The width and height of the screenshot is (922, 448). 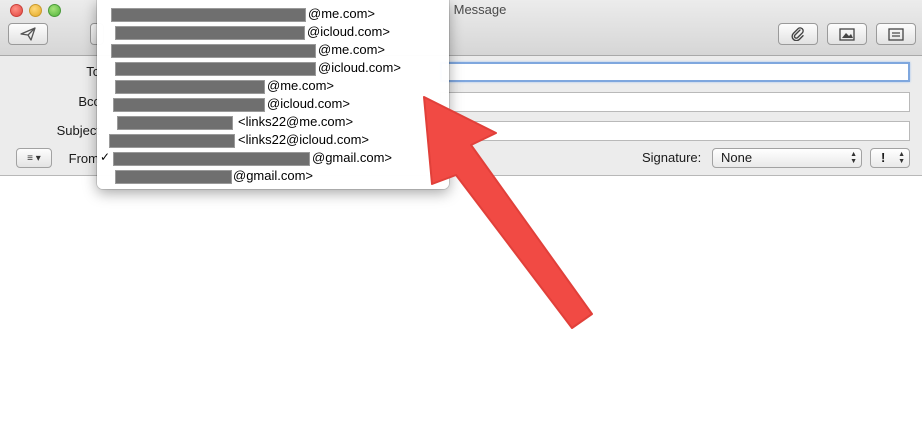 What do you see at coordinates (78, 130) in the screenshot?
I see `subject-label: Subject` at bounding box center [78, 130].